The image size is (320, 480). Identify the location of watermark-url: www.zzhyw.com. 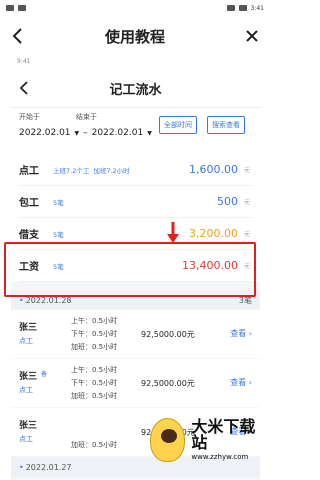
(220, 457).